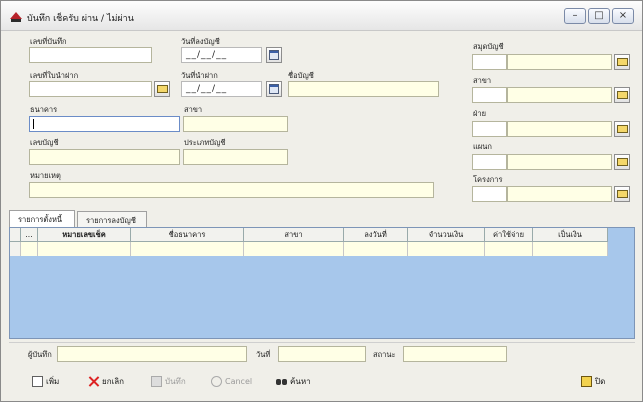 The image size is (643, 402). I want to click on save-button: บันทึก, so click(168, 381).